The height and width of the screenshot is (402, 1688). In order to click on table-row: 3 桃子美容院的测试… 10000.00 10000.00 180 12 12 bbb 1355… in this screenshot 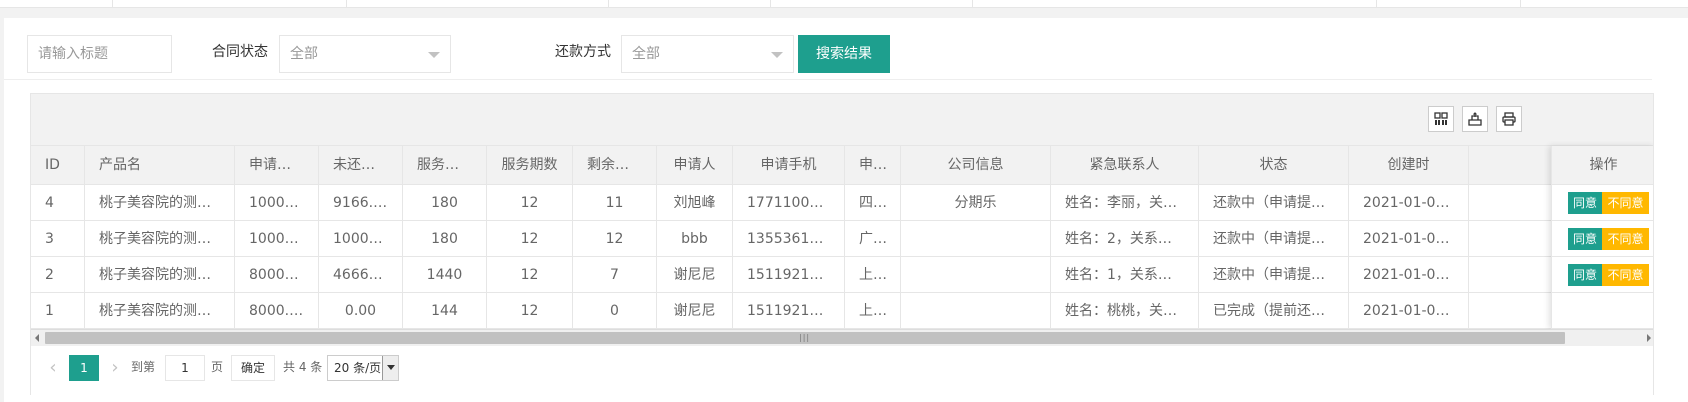, I will do `click(842, 239)`.